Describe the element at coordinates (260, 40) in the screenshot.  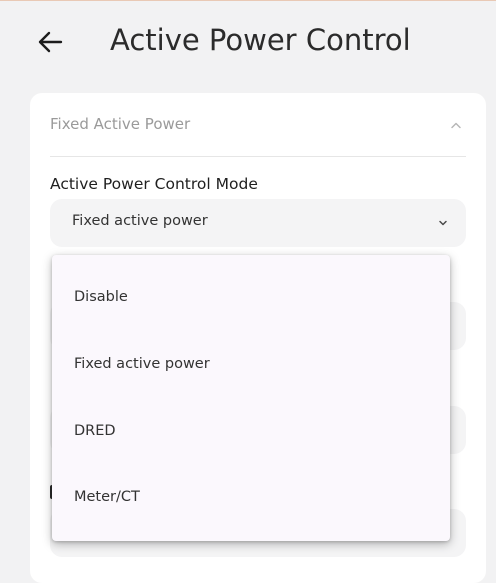
I see `page-title: Active Power Control` at that location.